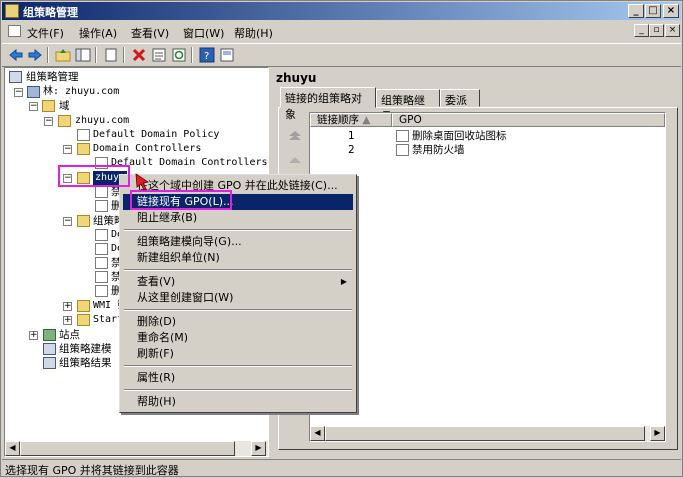  What do you see at coordinates (238, 298) in the screenshot?
I see `menu-new-window-here: 从这里创建窗口(W)` at bounding box center [238, 298].